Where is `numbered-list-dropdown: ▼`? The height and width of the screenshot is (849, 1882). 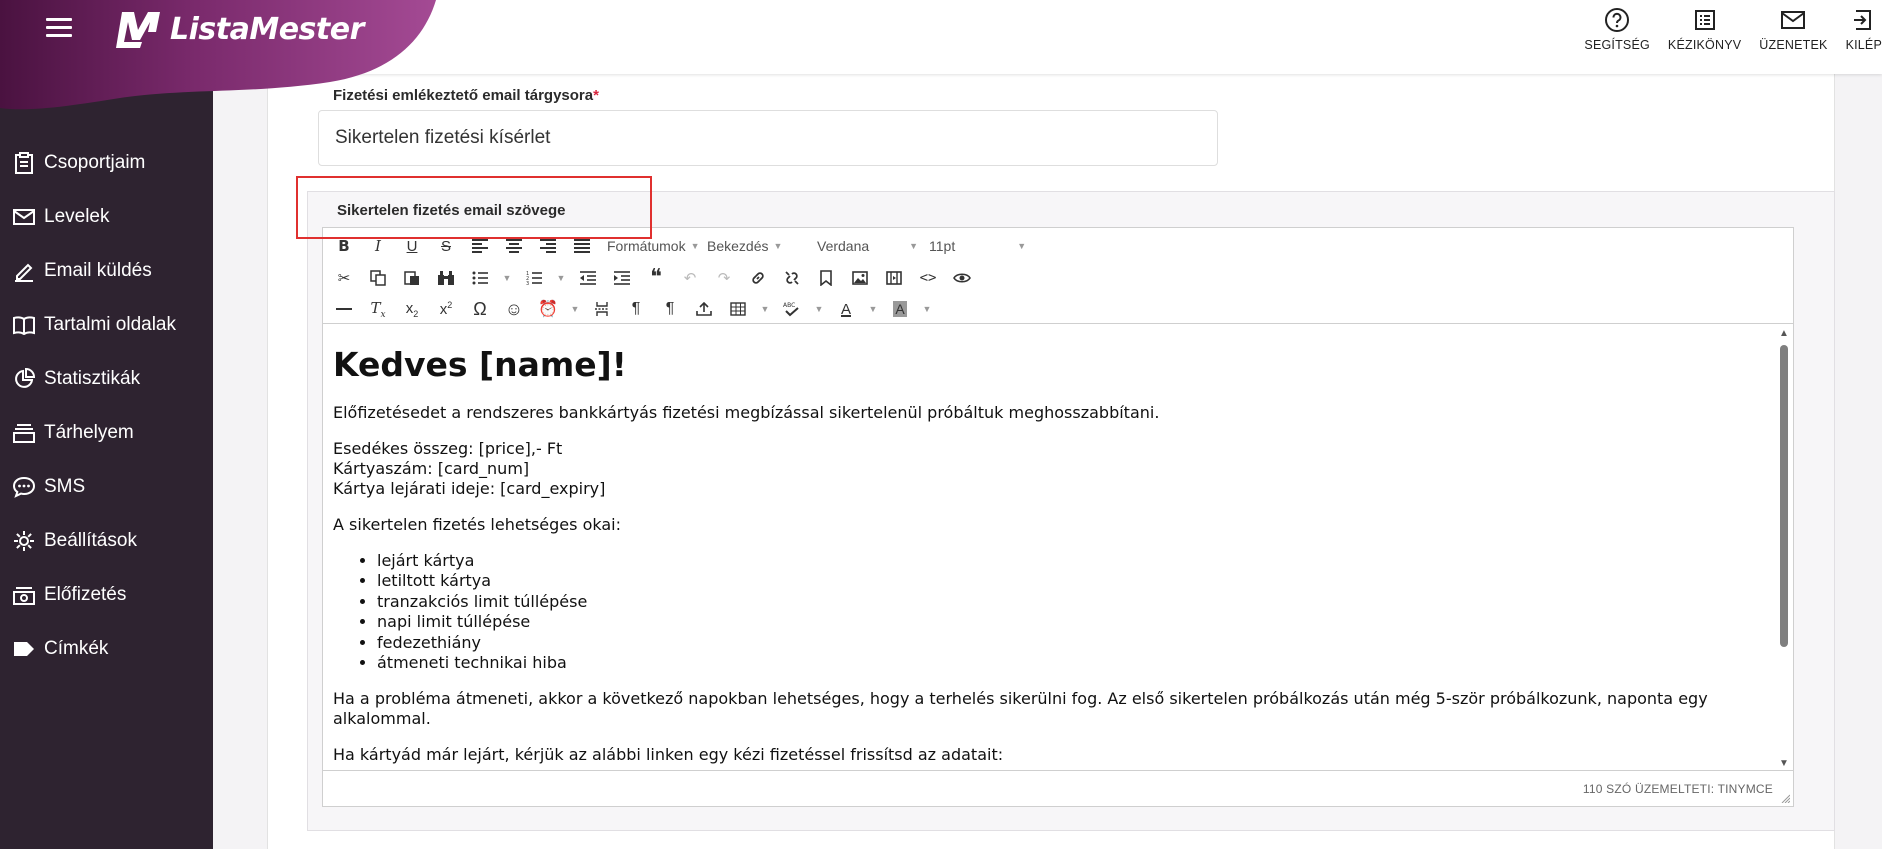 numbered-list-dropdown: ▼ is located at coordinates (561, 278).